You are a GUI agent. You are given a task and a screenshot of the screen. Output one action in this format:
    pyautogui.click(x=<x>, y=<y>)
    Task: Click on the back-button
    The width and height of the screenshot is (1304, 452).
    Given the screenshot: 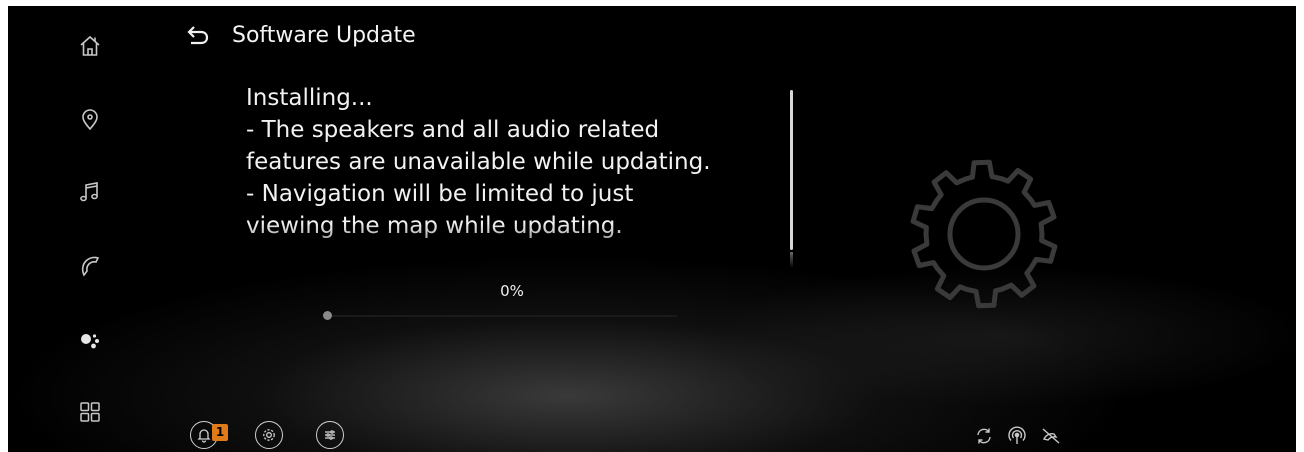 What is the action you would take?
    pyautogui.click(x=198, y=35)
    